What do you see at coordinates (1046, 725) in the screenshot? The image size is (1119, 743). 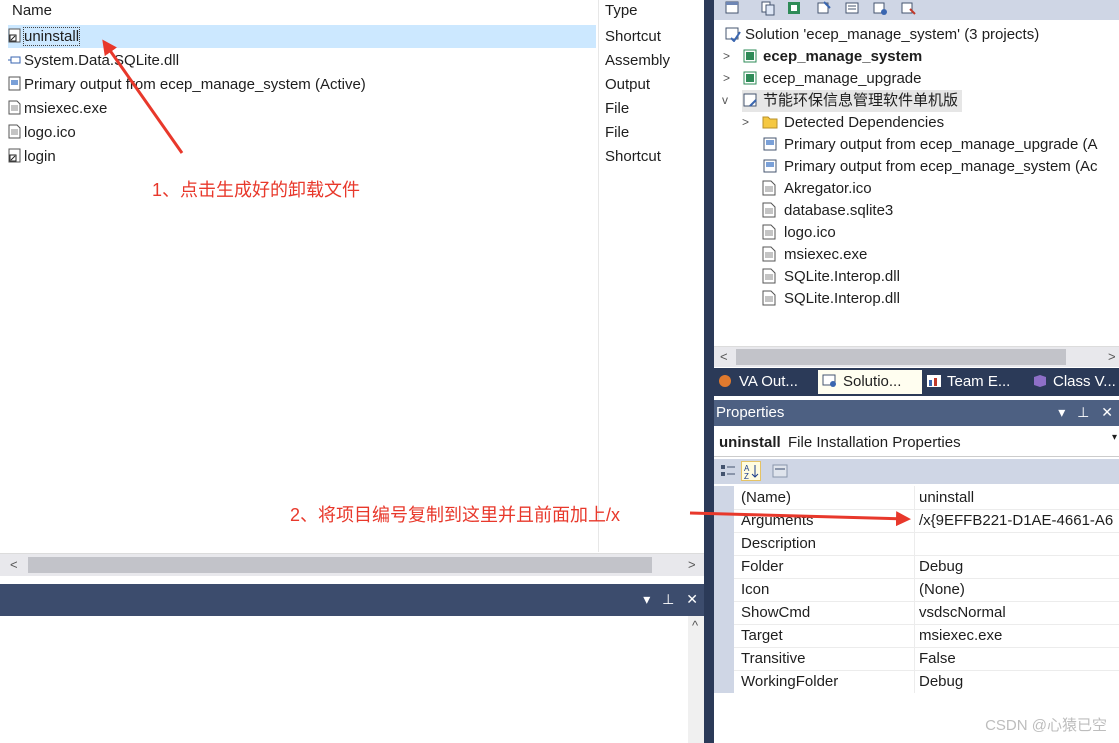 I see `watermark: CSDN @心猿已空` at bounding box center [1046, 725].